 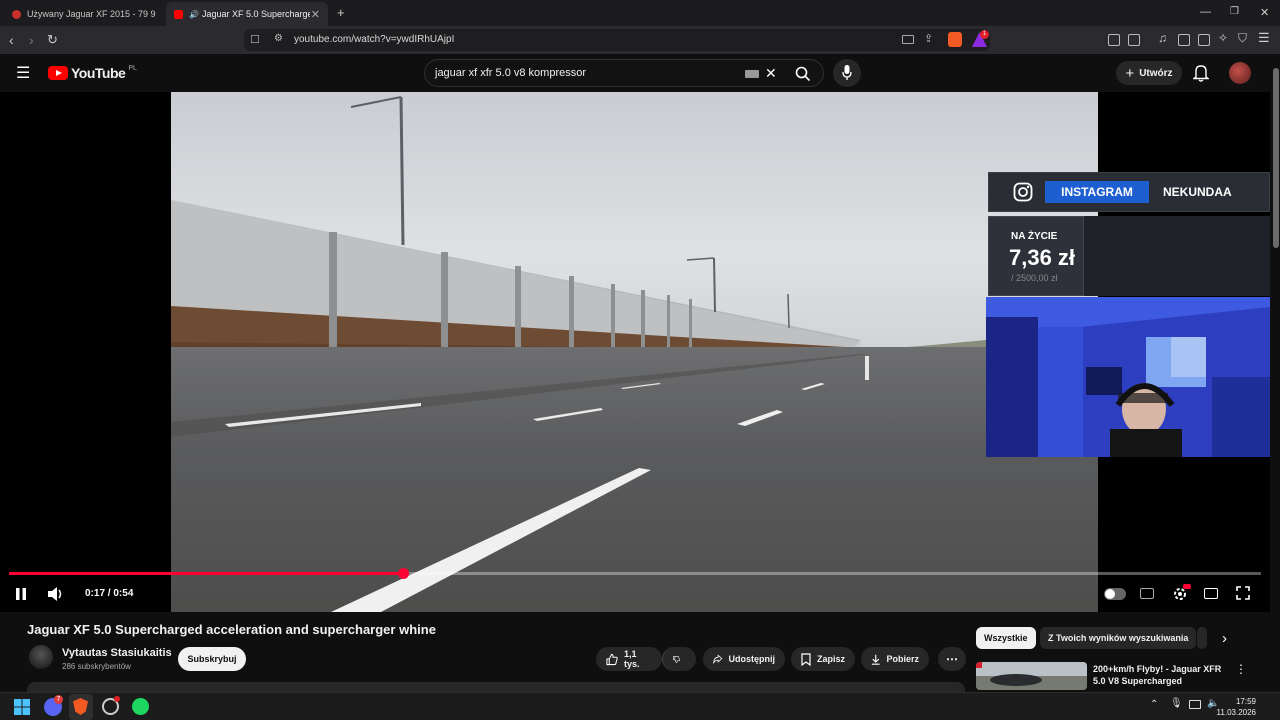 What do you see at coordinates (771, 73) in the screenshot?
I see `clear-search-icon: ✕` at bounding box center [771, 73].